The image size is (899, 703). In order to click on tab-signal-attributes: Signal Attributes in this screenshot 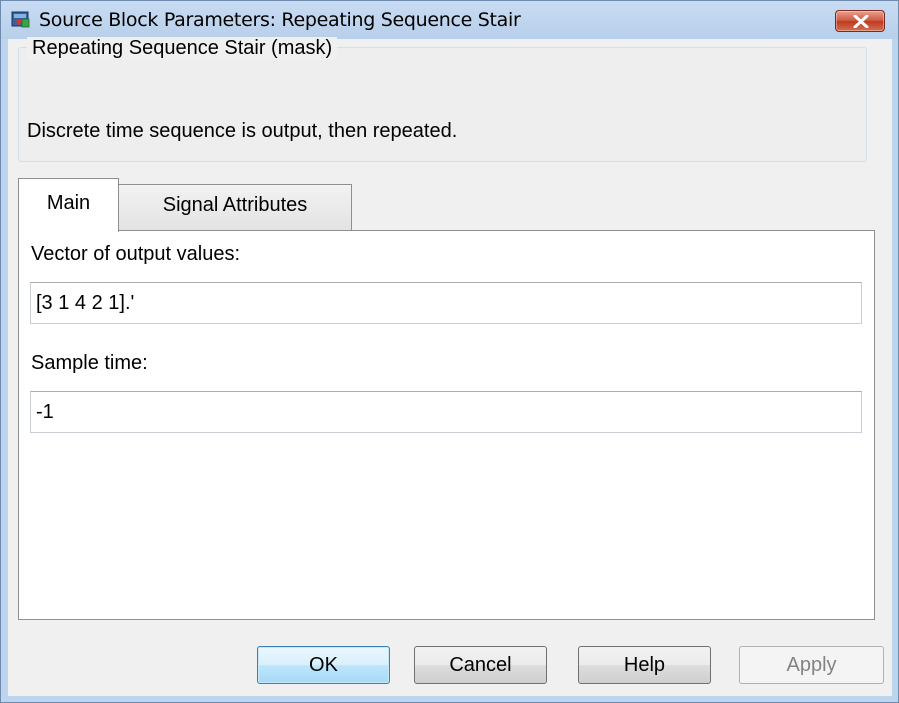, I will do `click(235, 207)`.